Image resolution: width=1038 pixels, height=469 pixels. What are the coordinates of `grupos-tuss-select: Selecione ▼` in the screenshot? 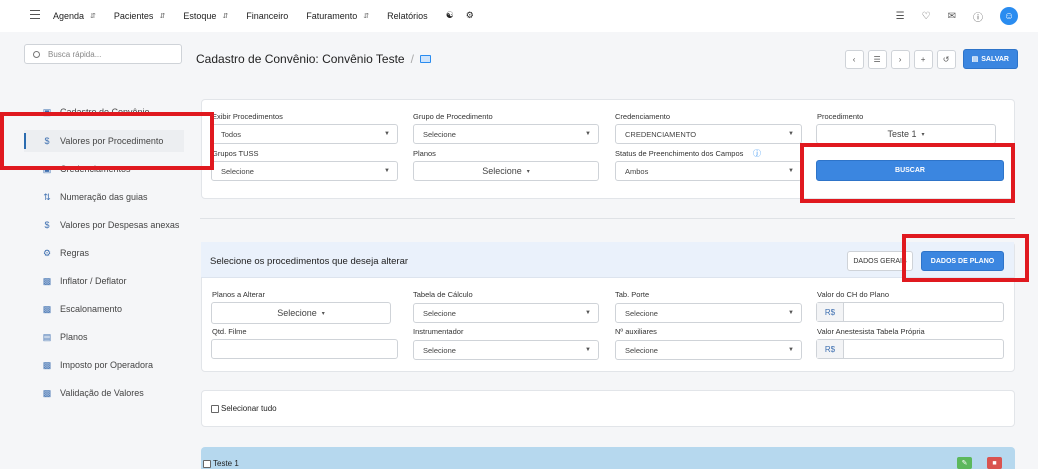 It's located at (304, 171).